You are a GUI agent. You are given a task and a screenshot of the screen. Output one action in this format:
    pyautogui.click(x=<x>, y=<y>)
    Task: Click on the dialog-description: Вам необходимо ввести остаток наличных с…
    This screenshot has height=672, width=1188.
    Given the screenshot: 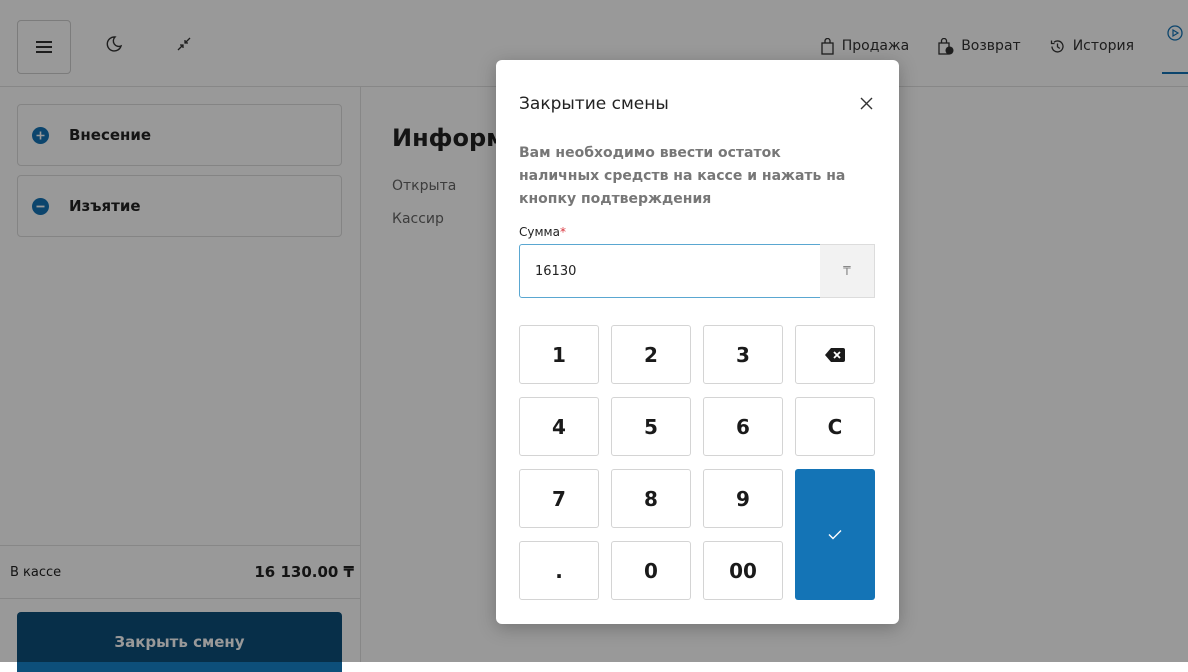 What is the action you would take?
    pyautogui.click(x=682, y=176)
    